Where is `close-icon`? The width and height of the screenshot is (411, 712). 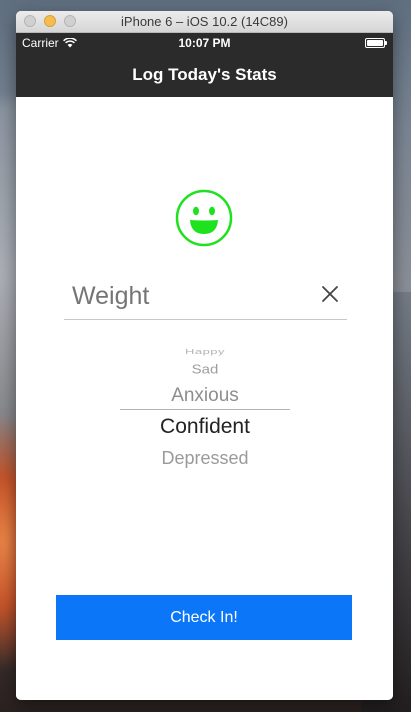
close-icon is located at coordinates (330, 294).